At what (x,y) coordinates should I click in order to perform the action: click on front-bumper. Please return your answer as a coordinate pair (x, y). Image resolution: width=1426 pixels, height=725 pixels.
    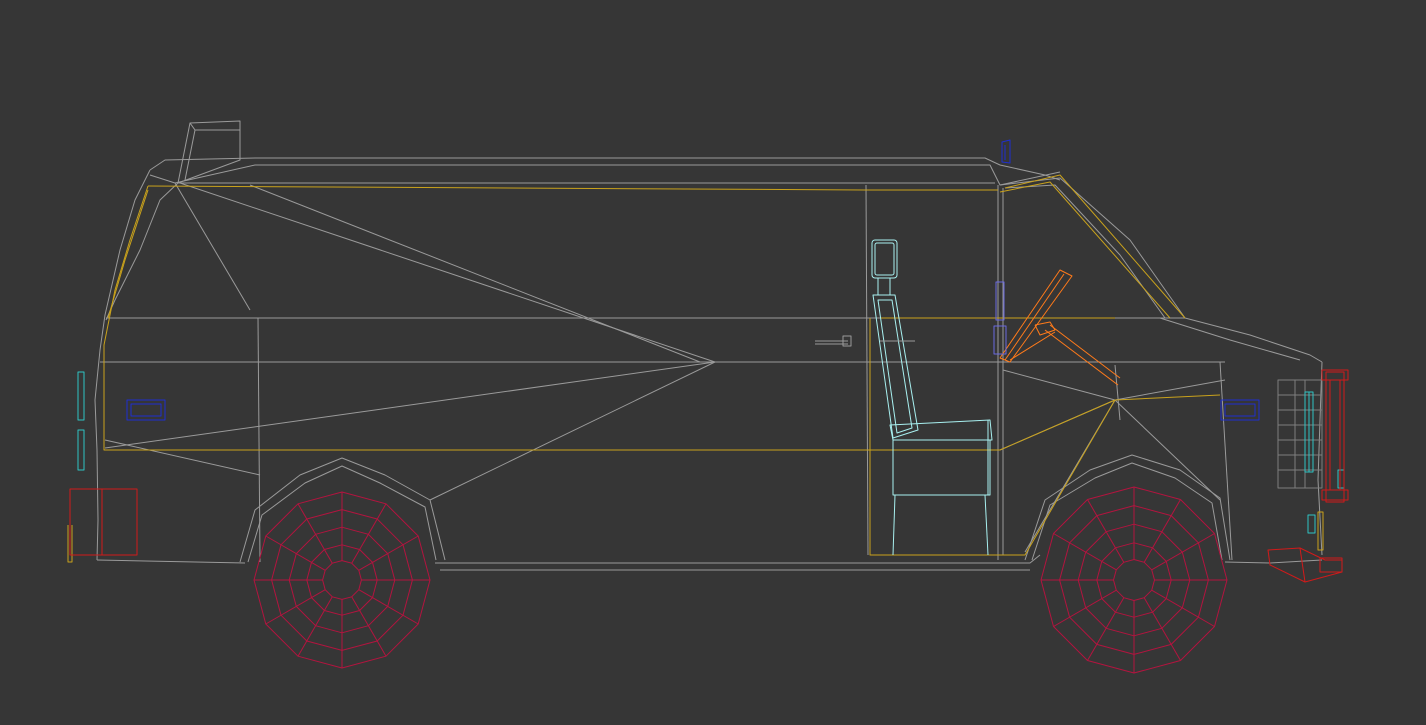
    Looking at the image, I should click on (1308, 476).